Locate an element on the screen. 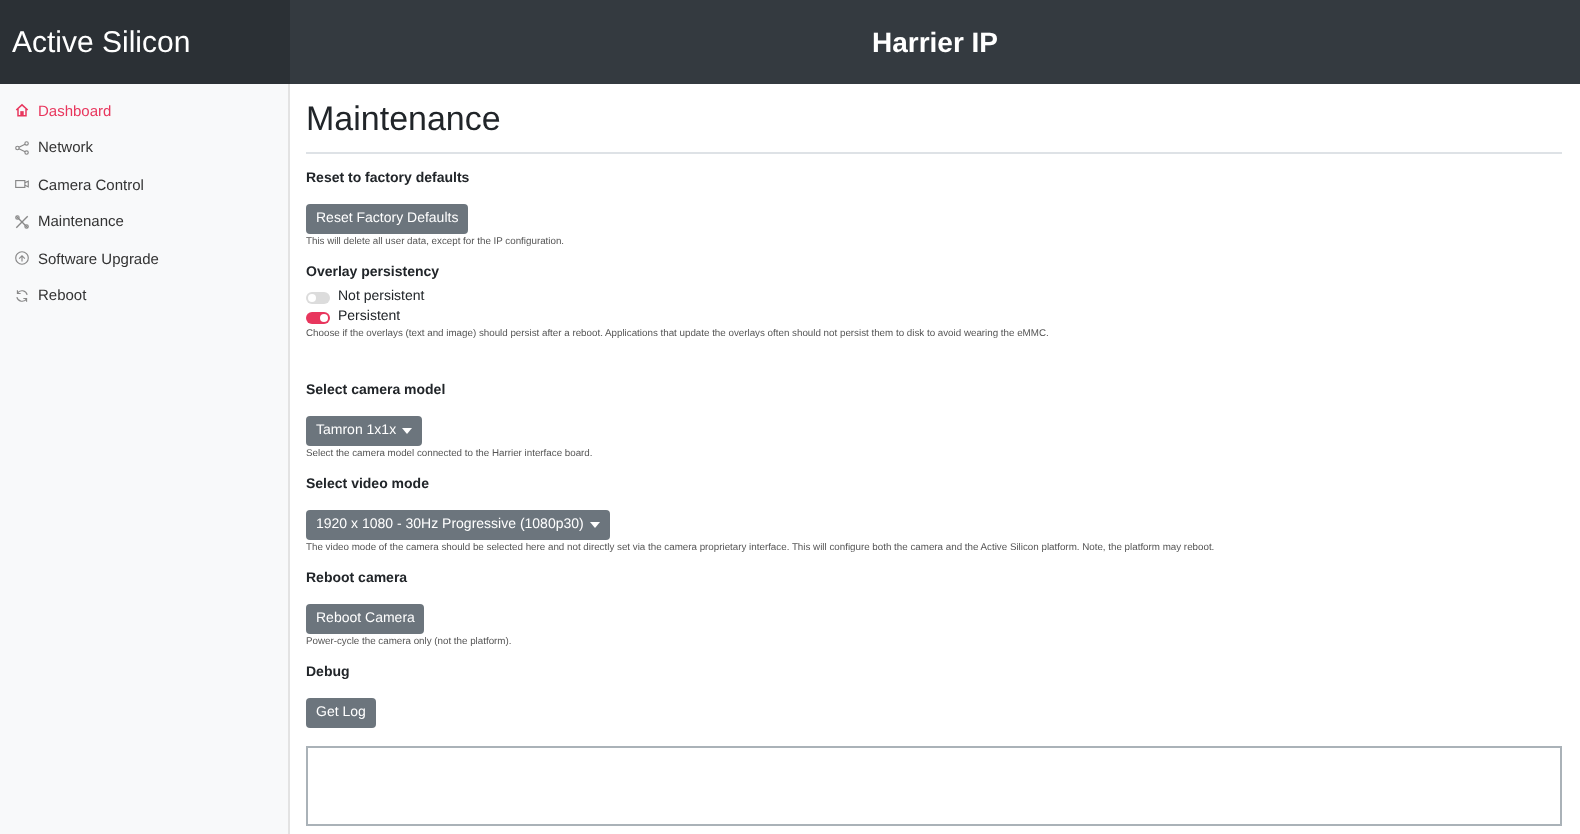 This screenshot has height=834, width=1580. brand-title: Active Silicon is located at coordinates (145, 42).